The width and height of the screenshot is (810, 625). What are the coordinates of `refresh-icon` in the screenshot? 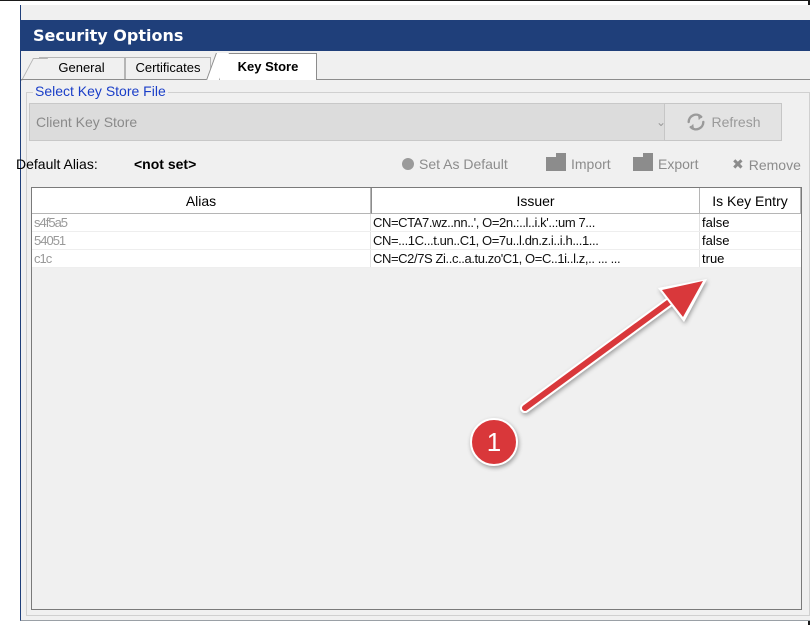 It's located at (696, 122).